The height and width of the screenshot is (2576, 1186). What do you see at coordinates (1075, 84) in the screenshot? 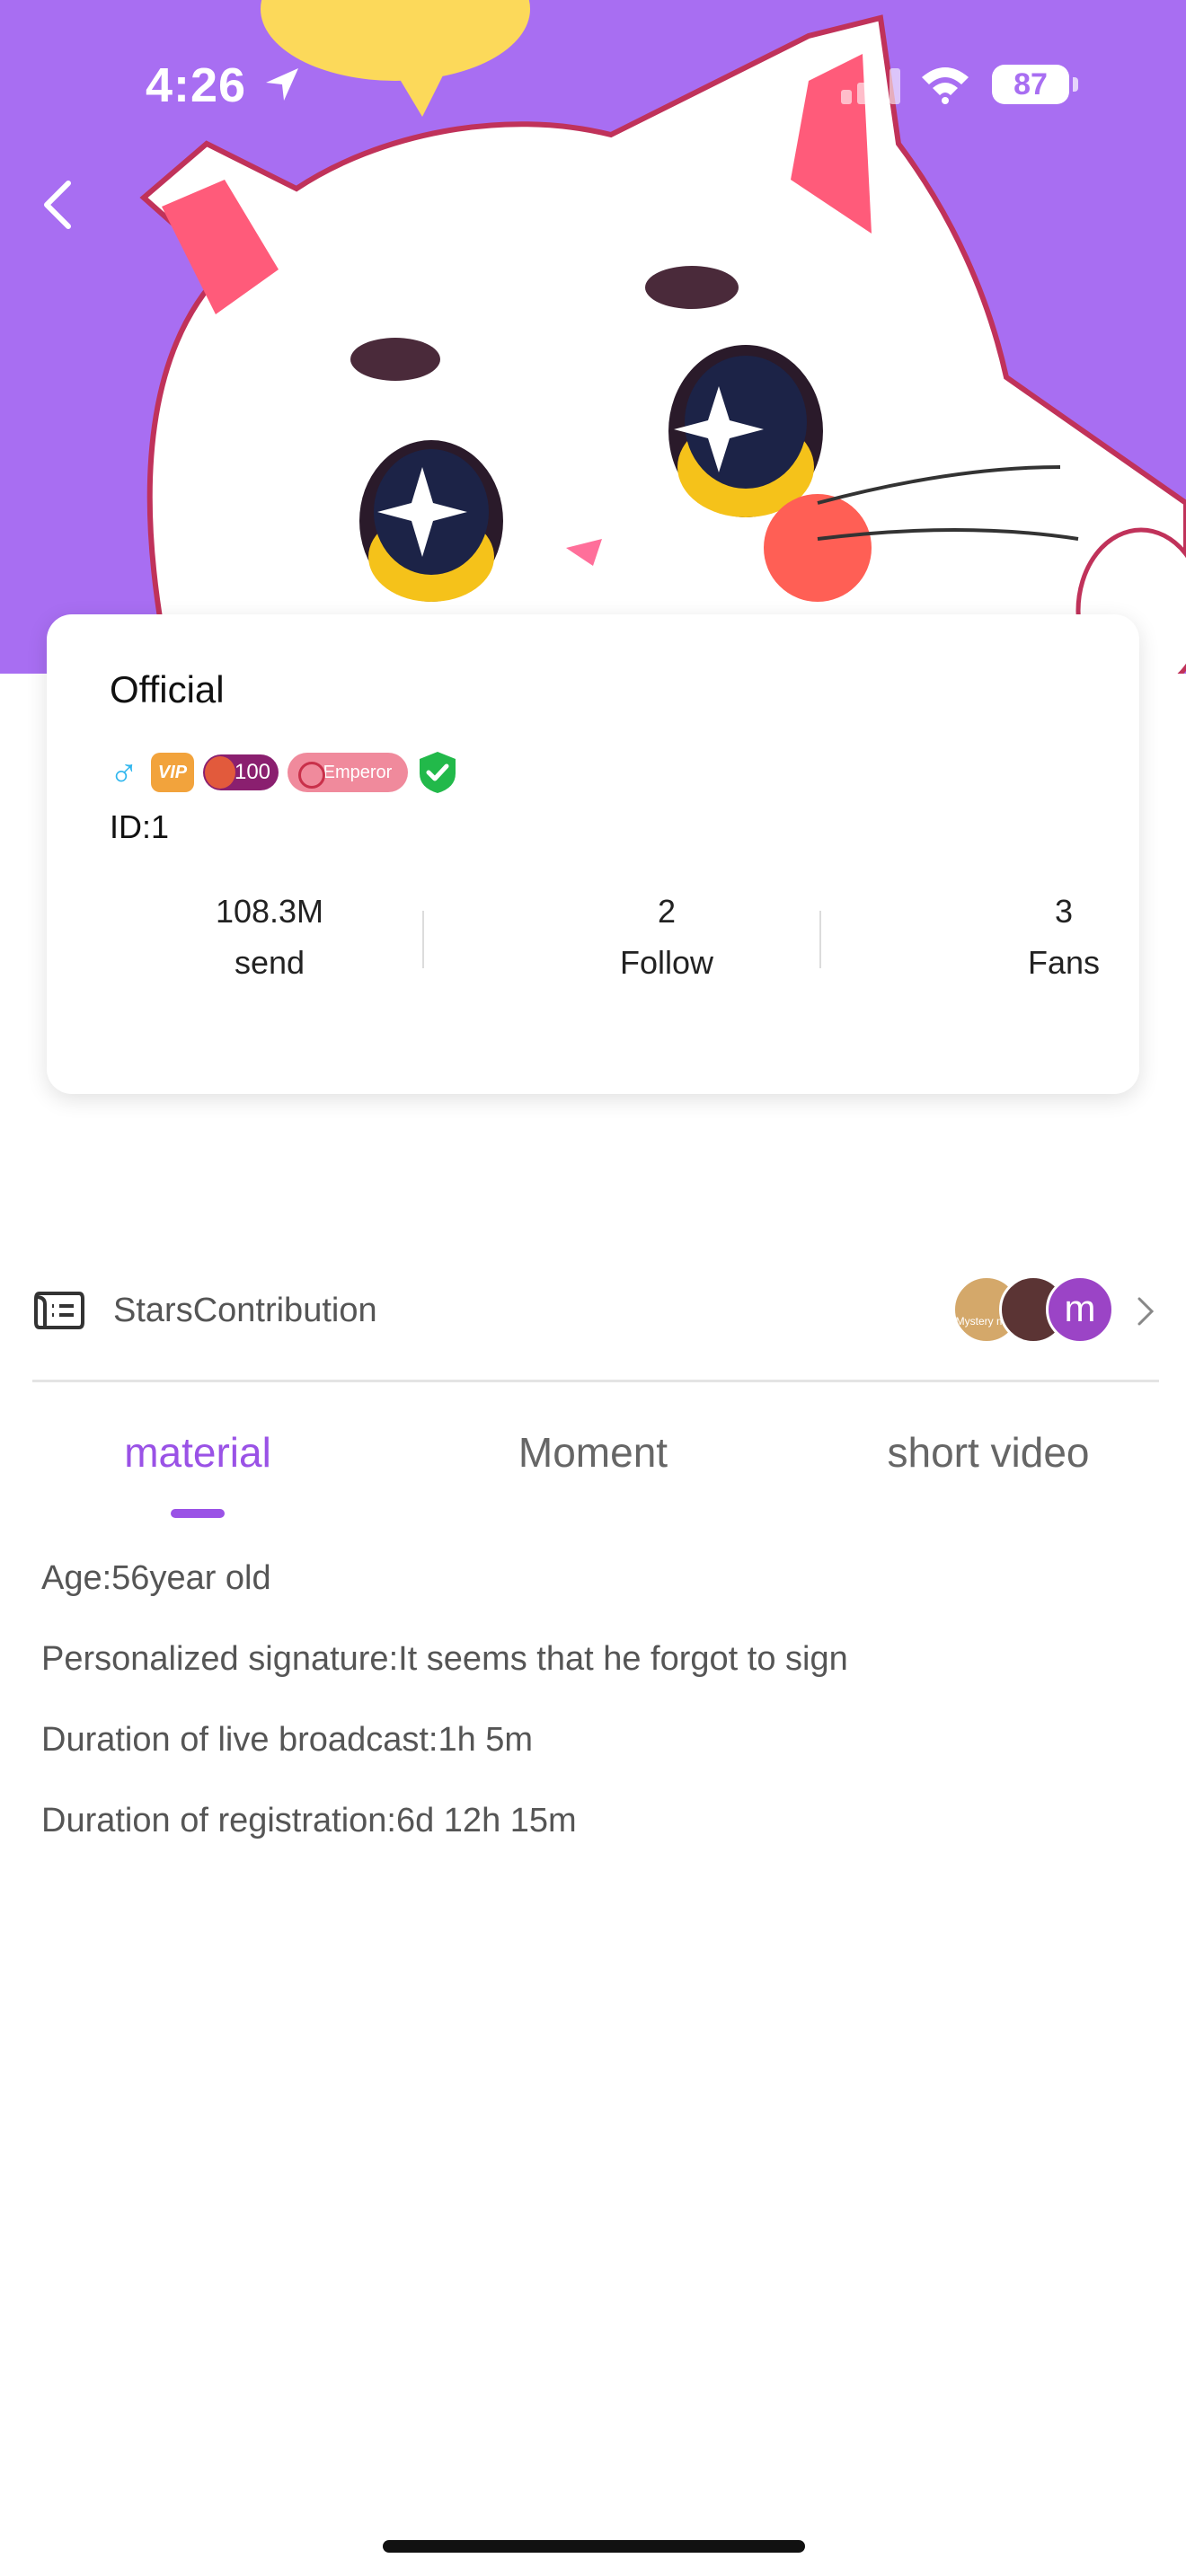
I see `battery-tip` at bounding box center [1075, 84].